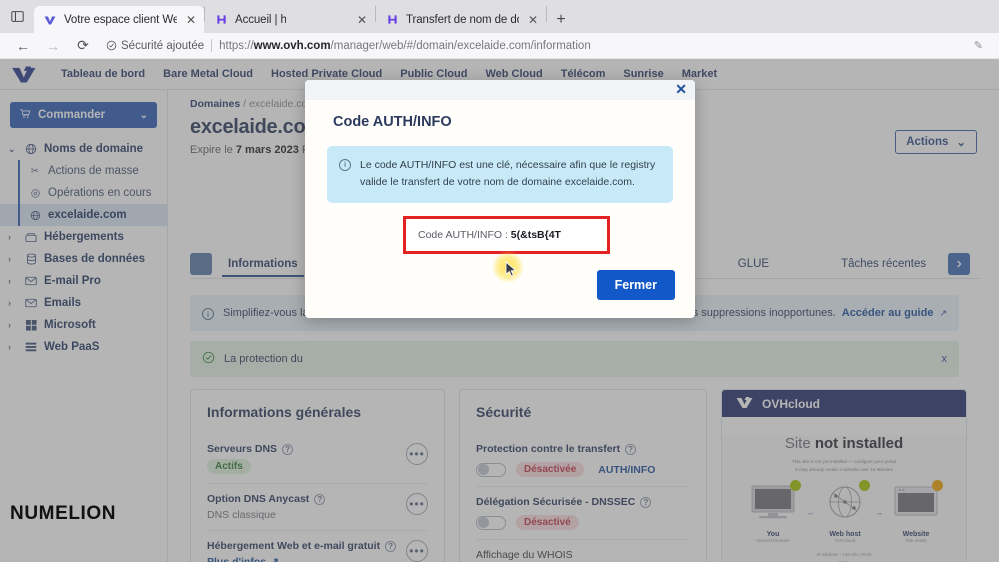 The image size is (999, 562). I want to click on tab-list-icon, so click(17, 16).